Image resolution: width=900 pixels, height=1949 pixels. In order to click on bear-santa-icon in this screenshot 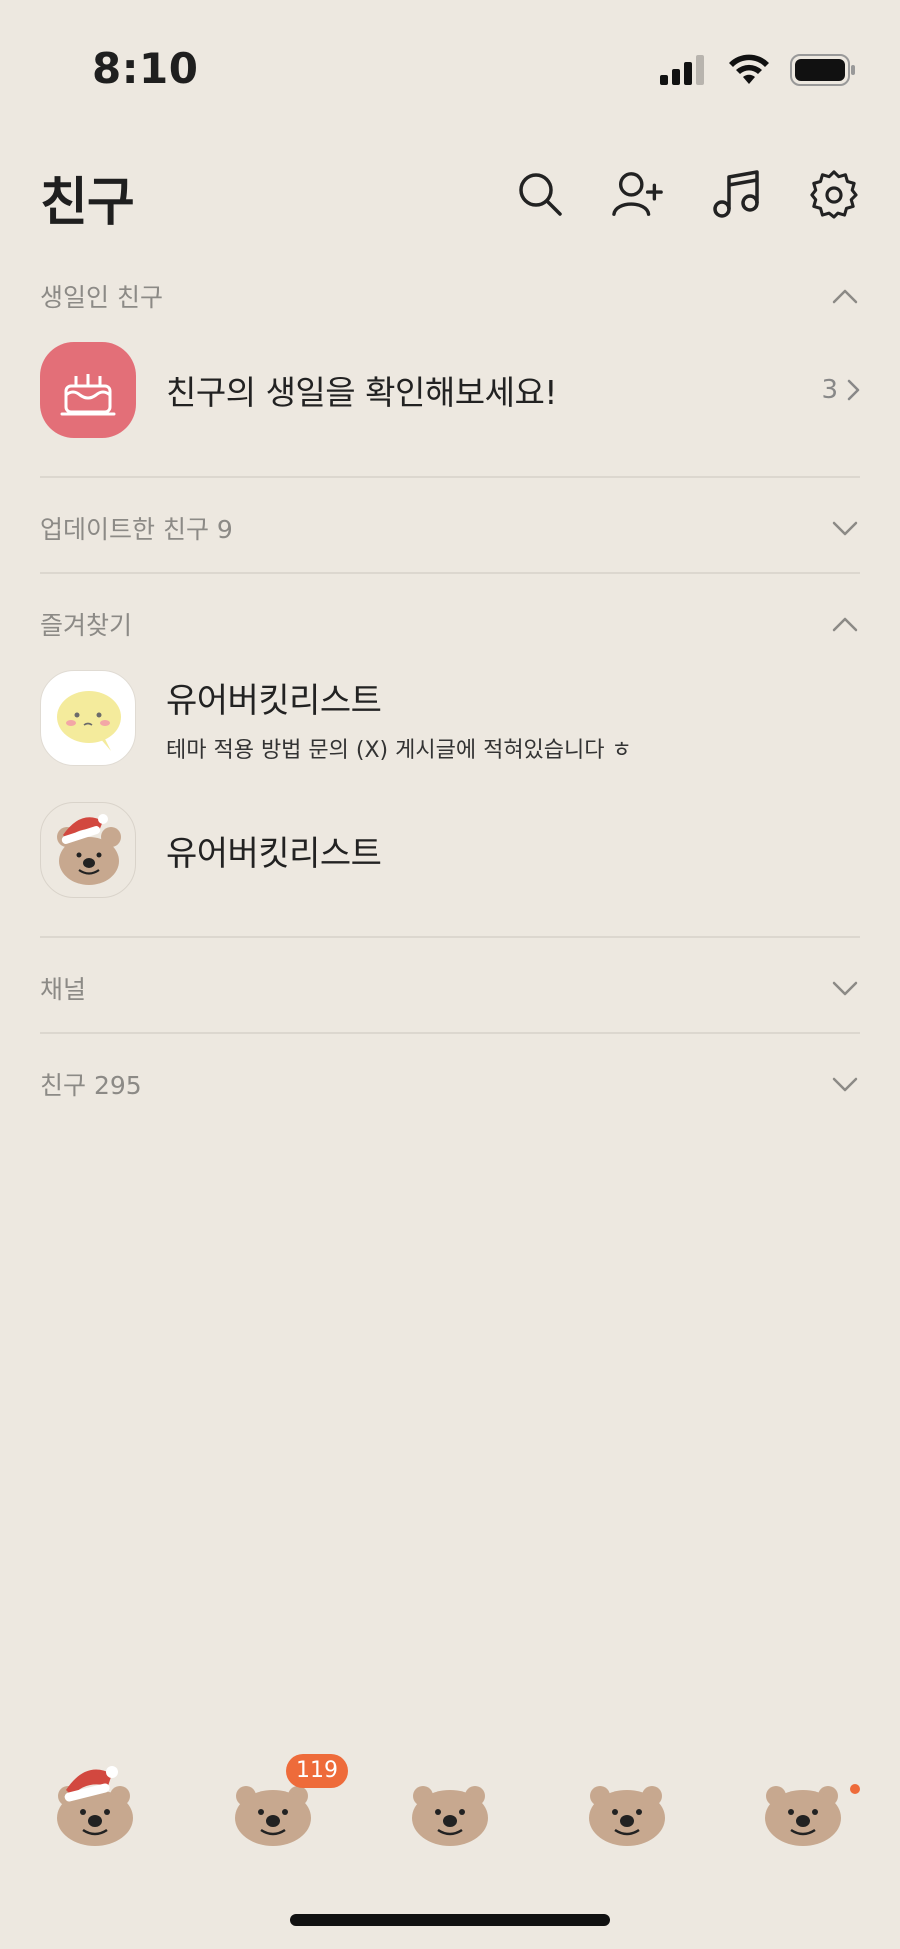, I will do `click(95, 1806)`.